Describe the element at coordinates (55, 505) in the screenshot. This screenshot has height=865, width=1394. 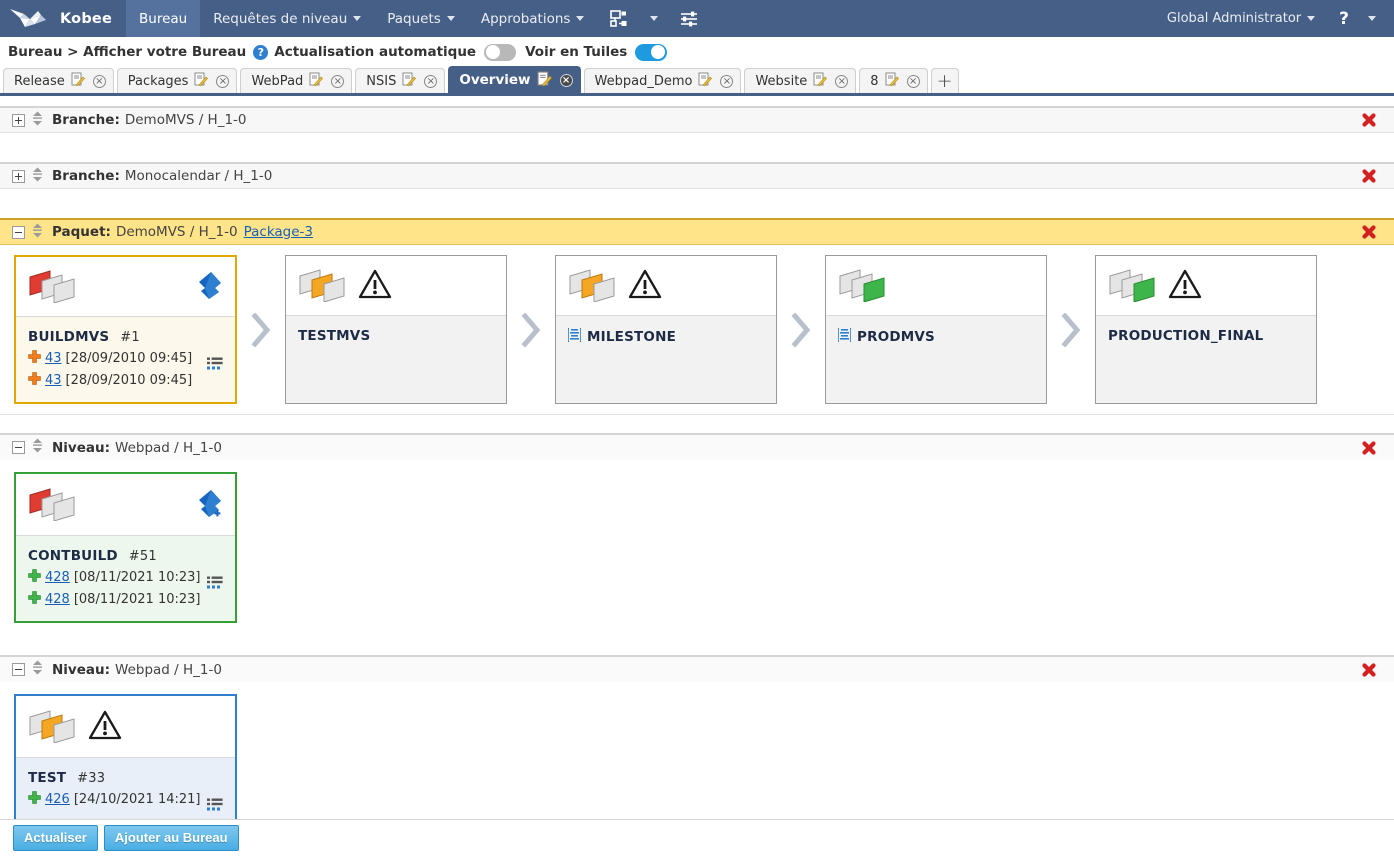
I see `stack-red-icon` at that location.